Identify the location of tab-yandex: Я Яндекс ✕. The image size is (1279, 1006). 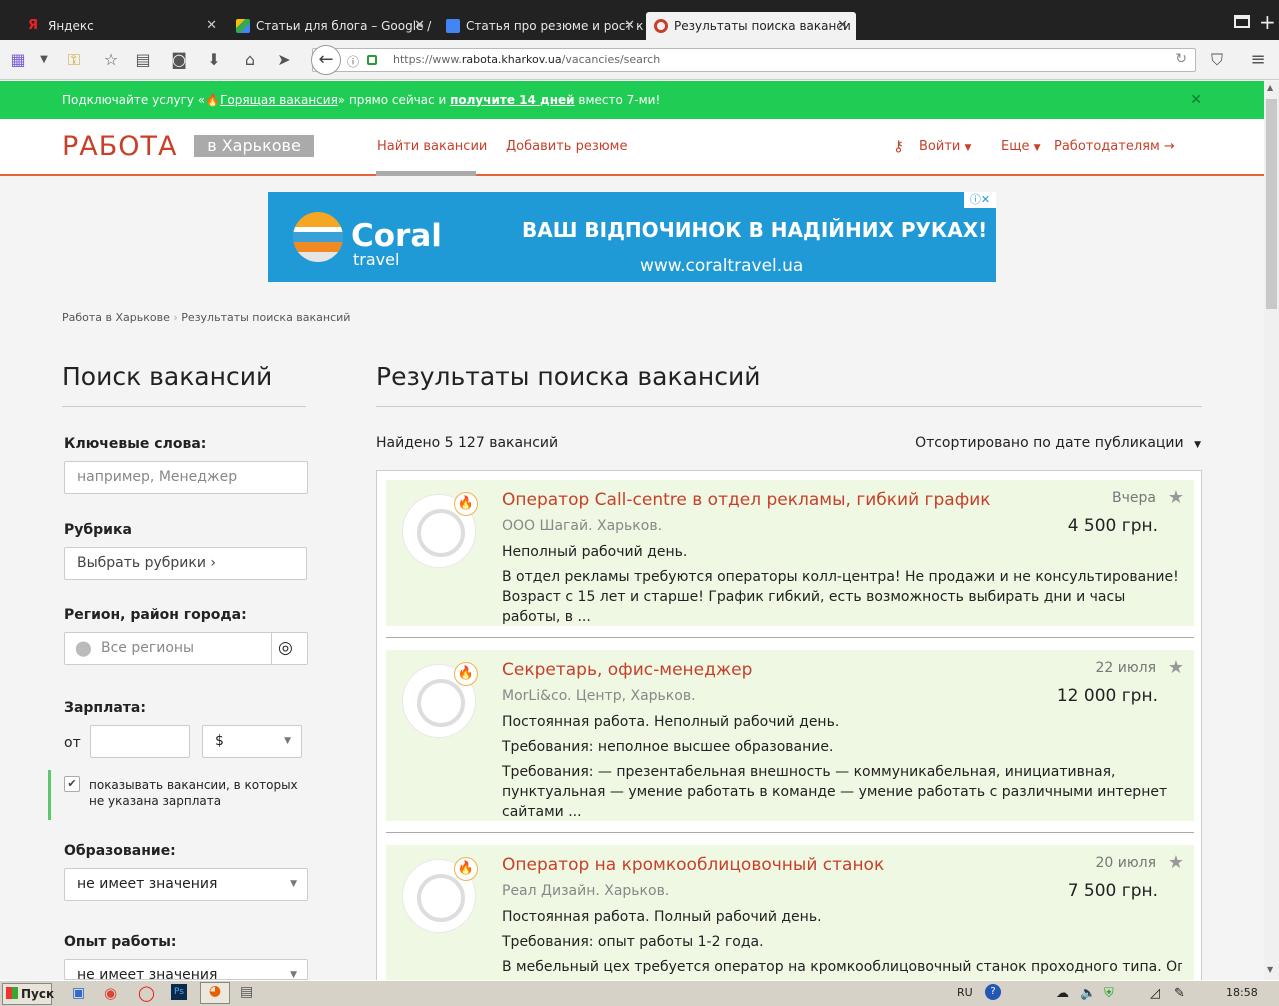
(122, 26).